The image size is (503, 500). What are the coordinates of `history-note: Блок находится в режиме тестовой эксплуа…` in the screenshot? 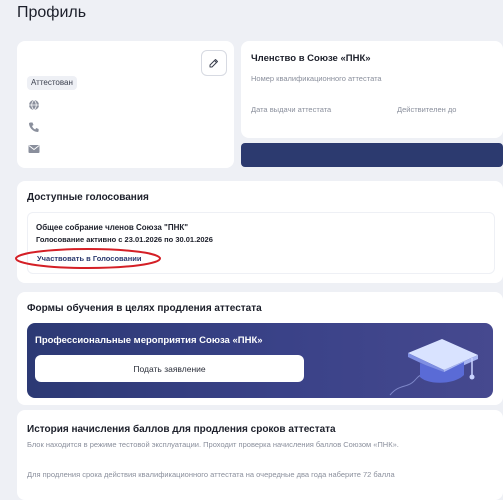 It's located at (213, 444).